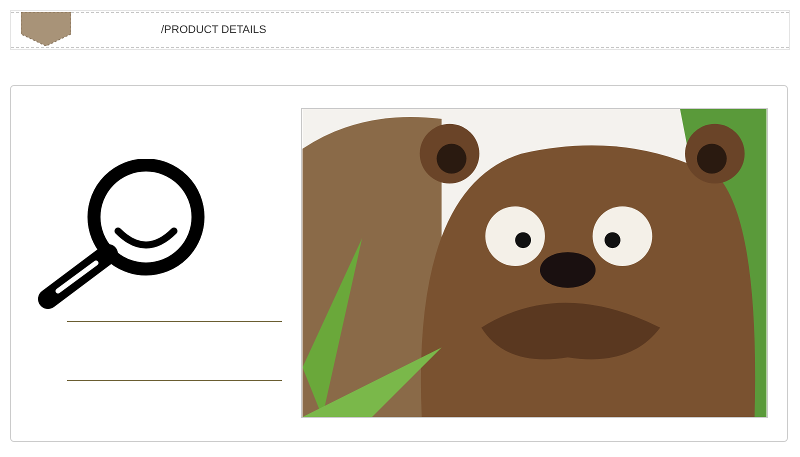 Image resolution: width=800 pixels, height=457 pixels. What do you see at coordinates (121, 234) in the screenshot?
I see `search-icon` at bounding box center [121, 234].